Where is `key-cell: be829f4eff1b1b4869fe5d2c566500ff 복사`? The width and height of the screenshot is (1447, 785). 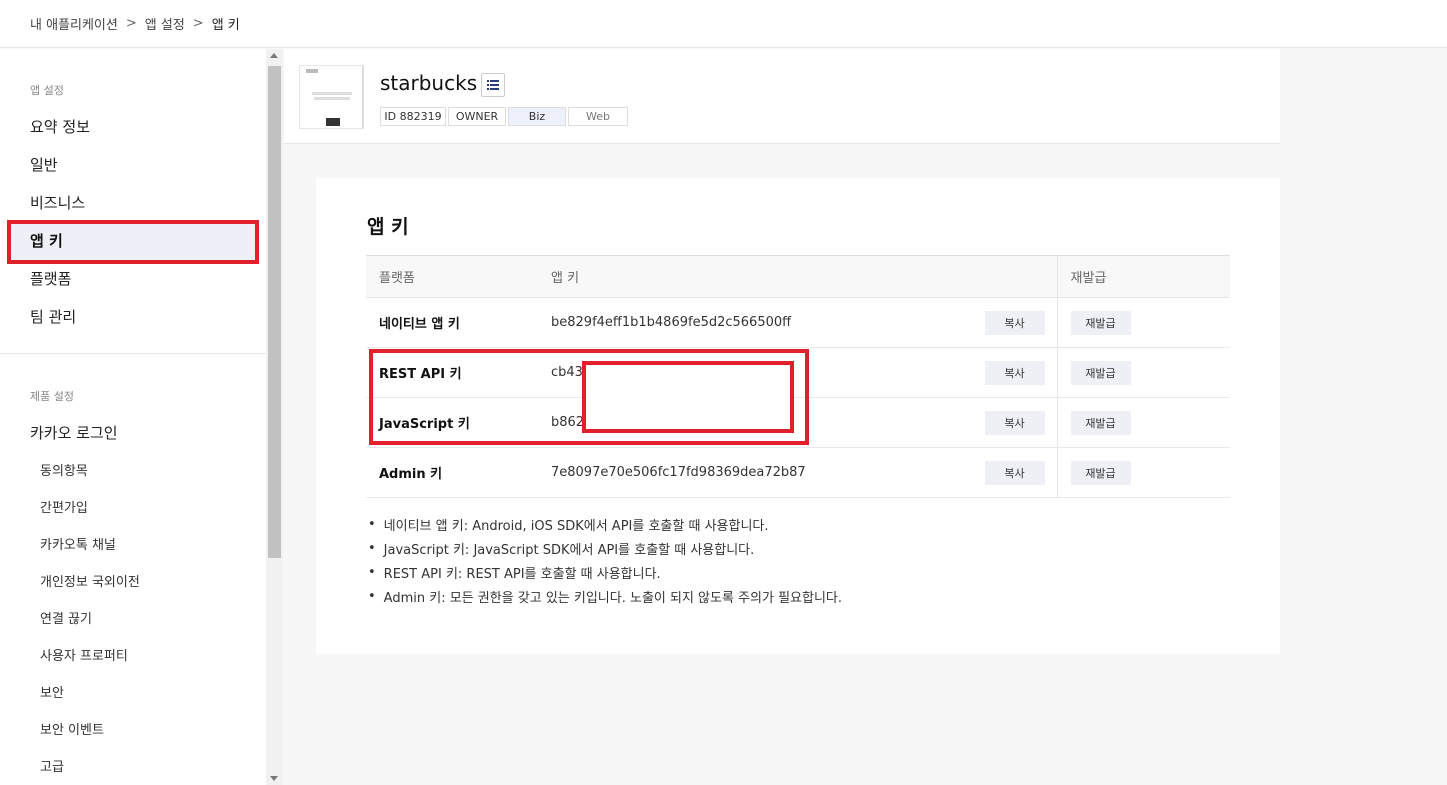 key-cell: be829f4eff1b1b4869fe5d2c566500ff 복사 is located at coordinates (797, 322).